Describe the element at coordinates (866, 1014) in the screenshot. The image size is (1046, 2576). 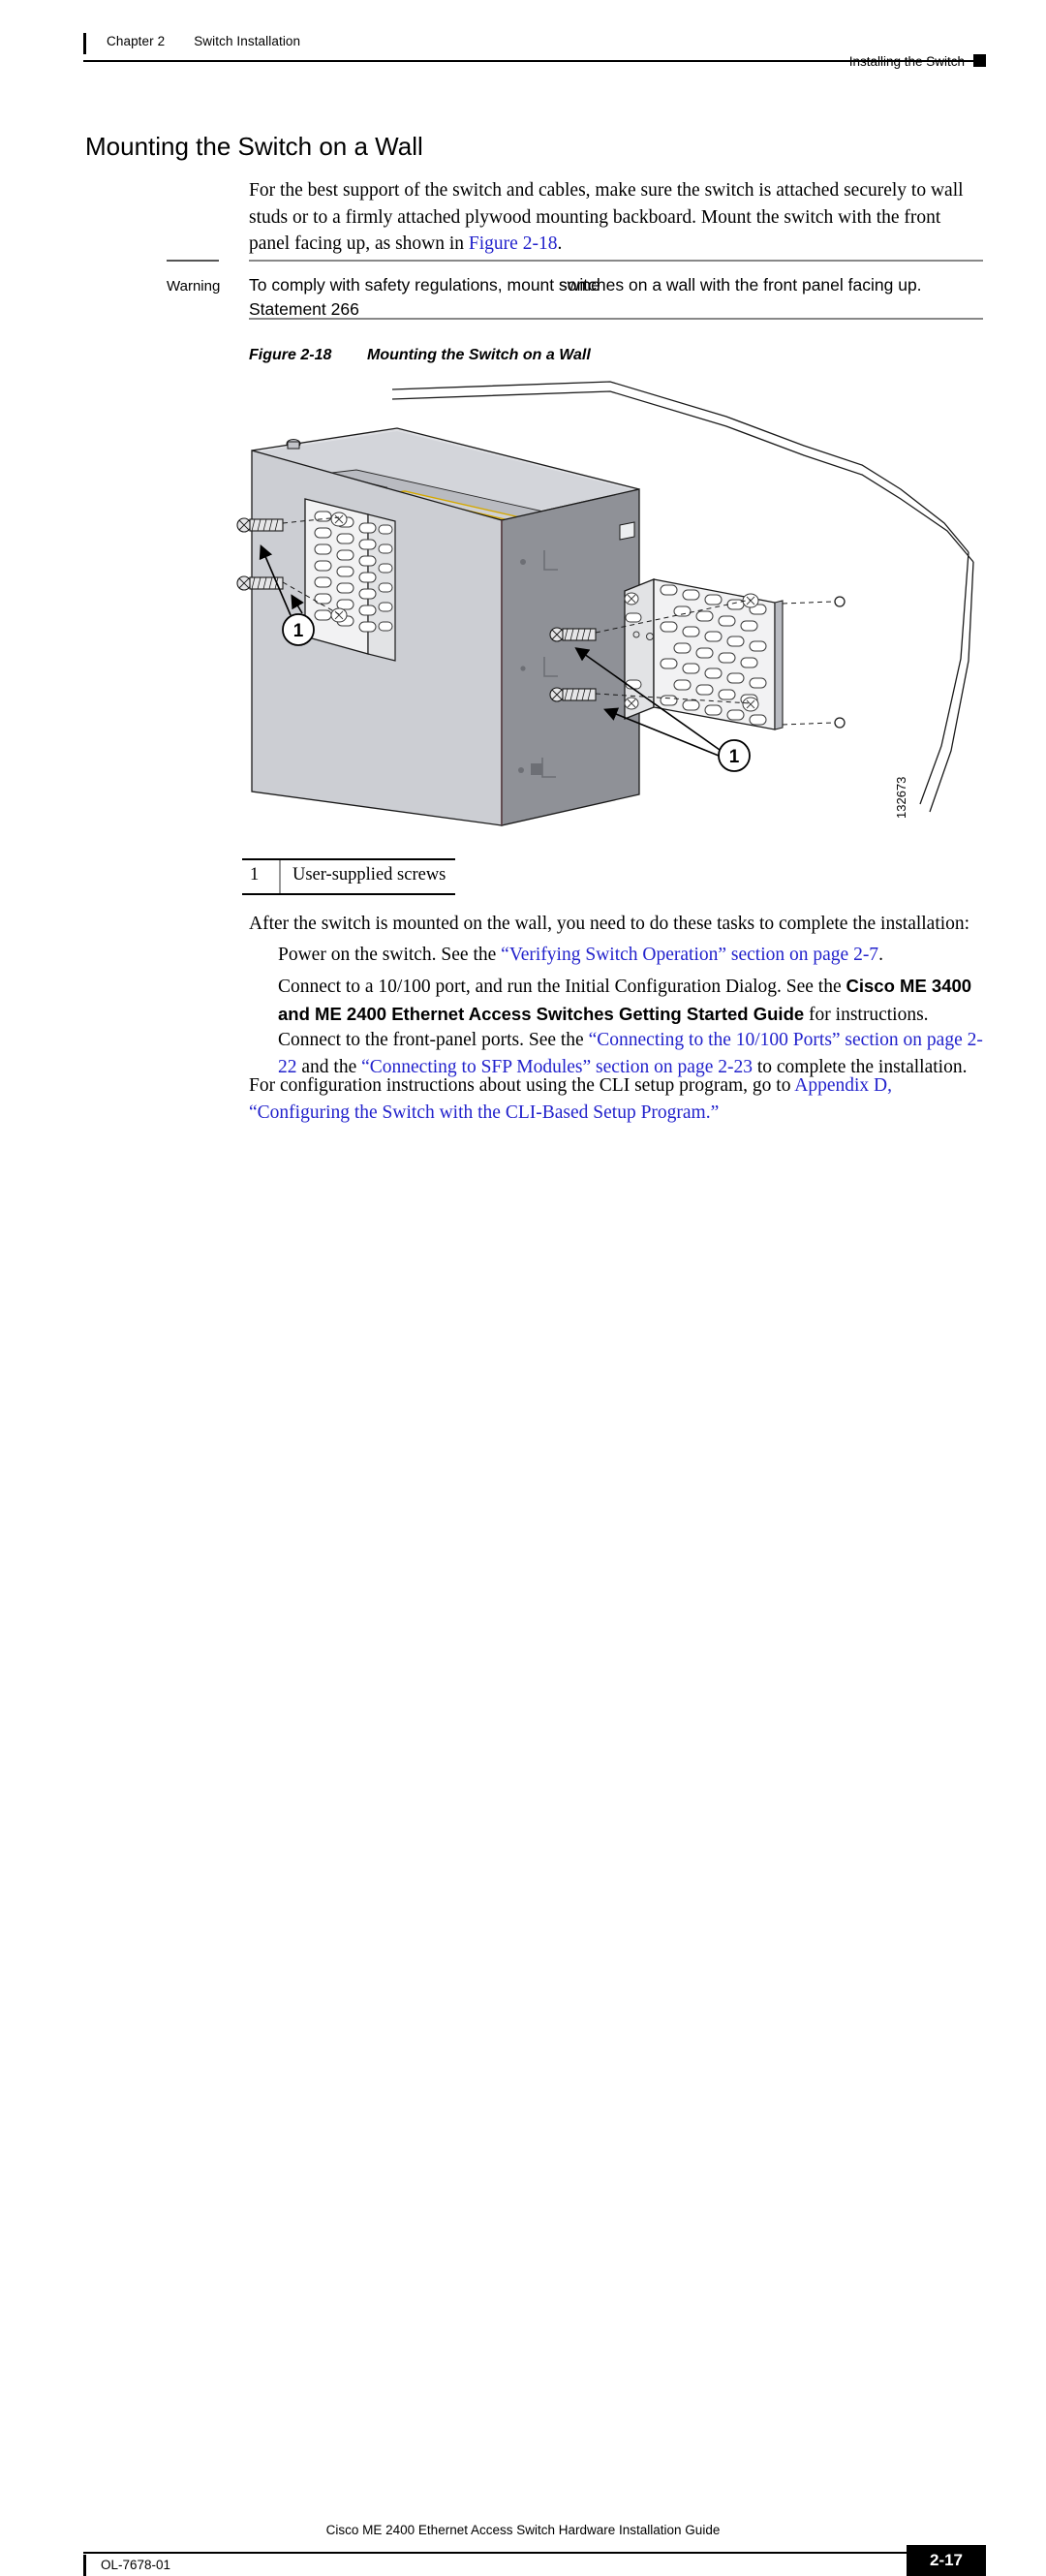
I see `task2-text-2: for instructions.` at that location.